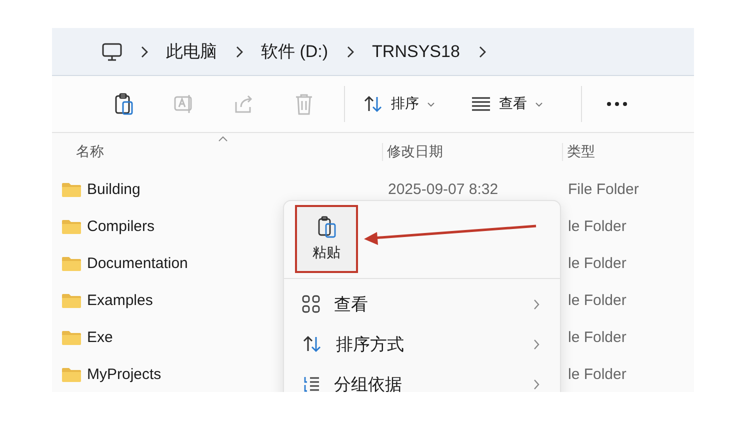  Describe the element at coordinates (617, 104) in the screenshot. I see `more-icon` at that location.